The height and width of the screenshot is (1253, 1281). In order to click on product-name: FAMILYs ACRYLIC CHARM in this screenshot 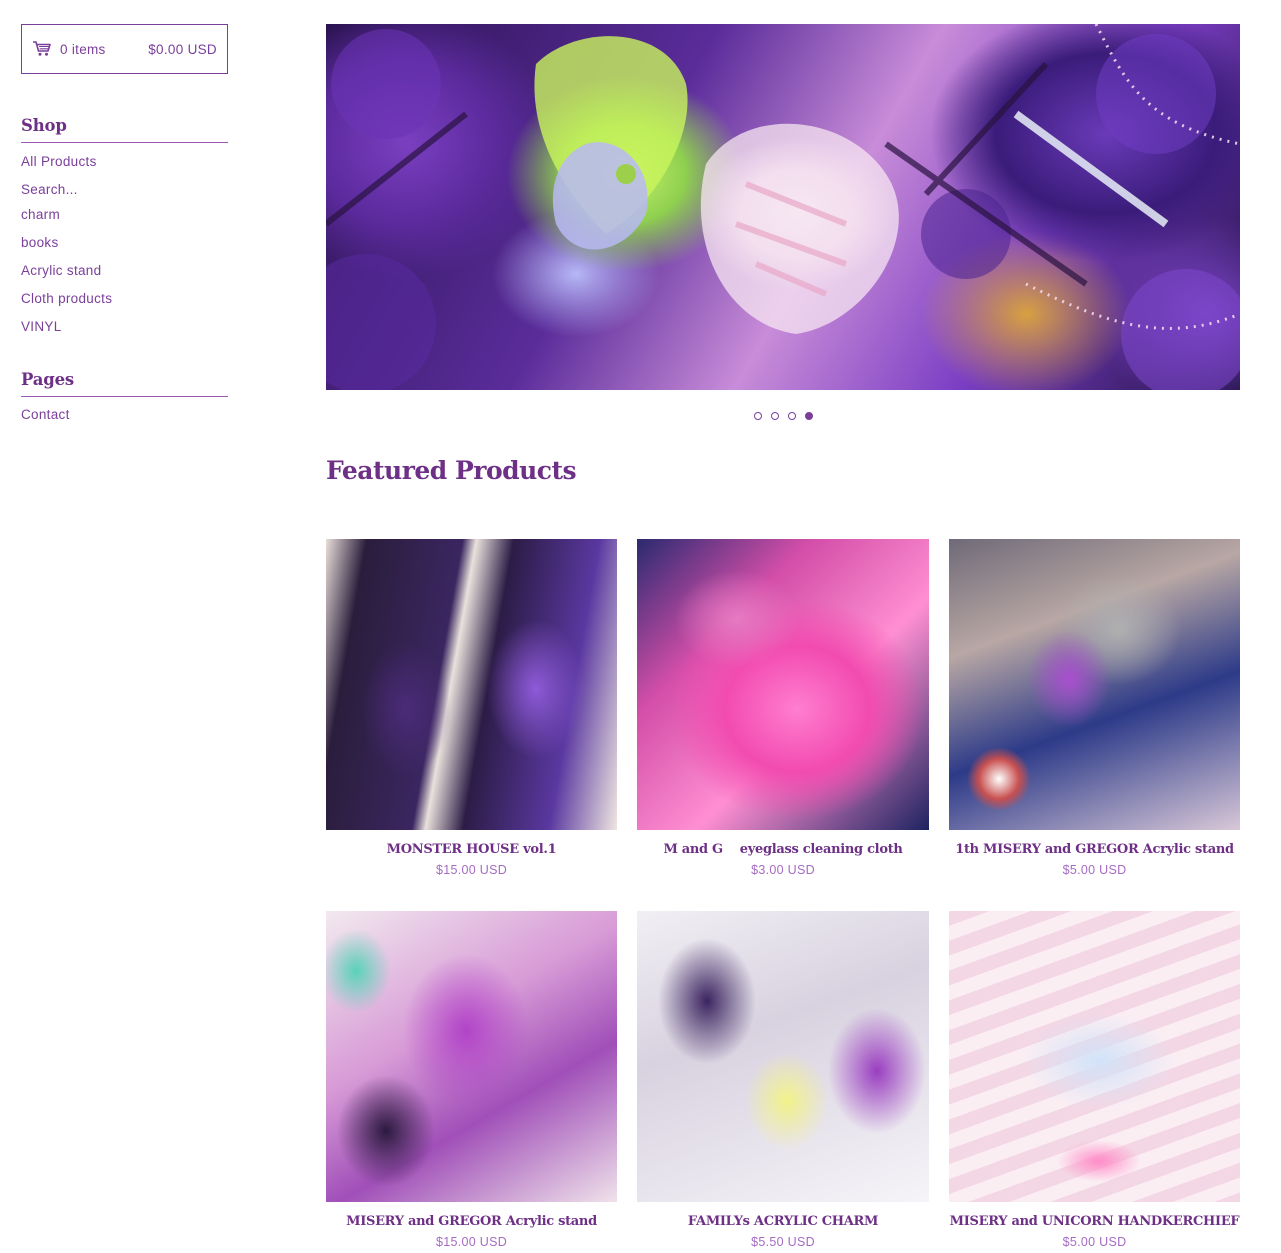, I will do `click(783, 1221)`.